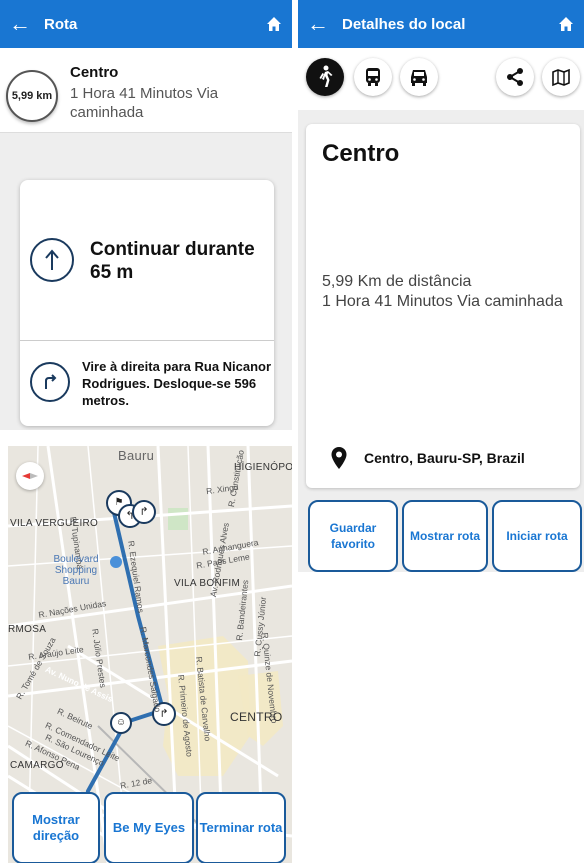 This screenshot has width=584, height=863. What do you see at coordinates (444, 458) in the screenshot?
I see `place-address: Centro, Bauru-SP, Brazil` at bounding box center [444, 458].